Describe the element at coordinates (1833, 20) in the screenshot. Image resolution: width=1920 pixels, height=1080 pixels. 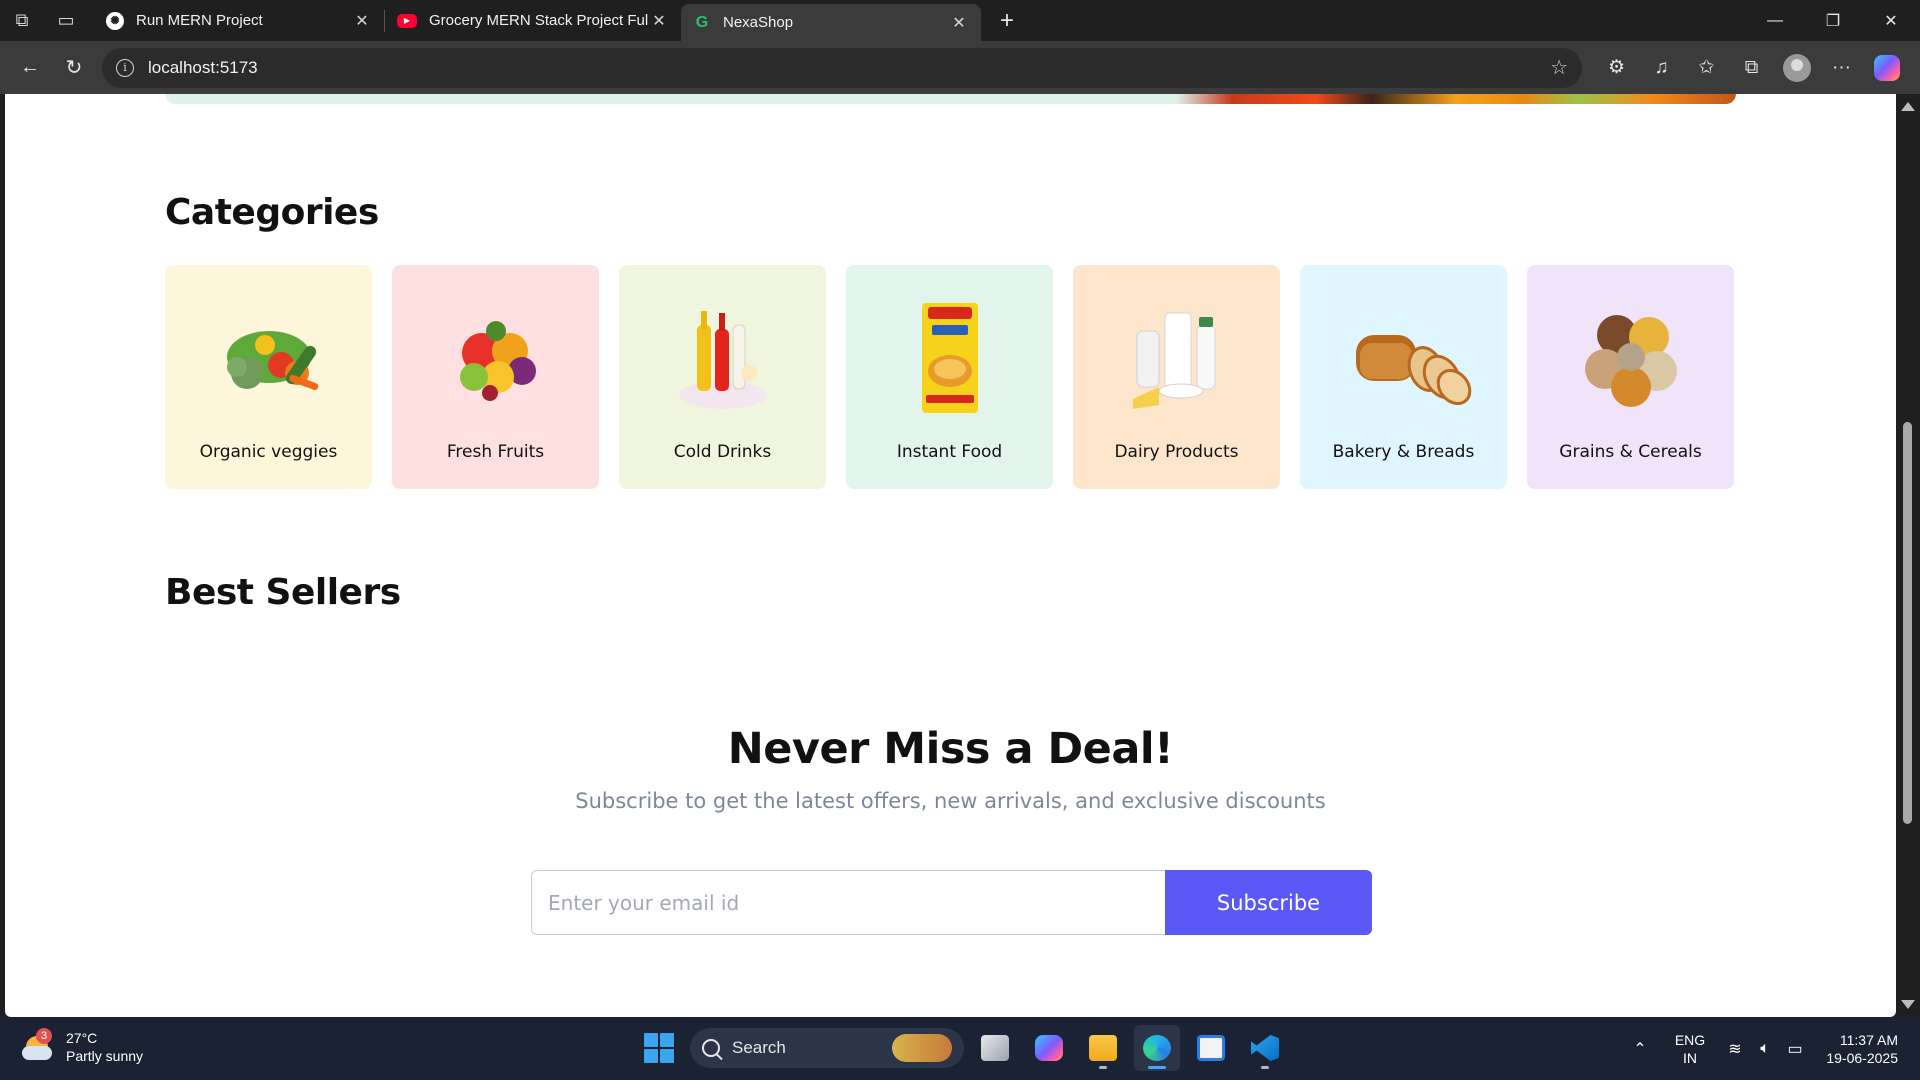
I see `restore-icon: ❐` at that location.